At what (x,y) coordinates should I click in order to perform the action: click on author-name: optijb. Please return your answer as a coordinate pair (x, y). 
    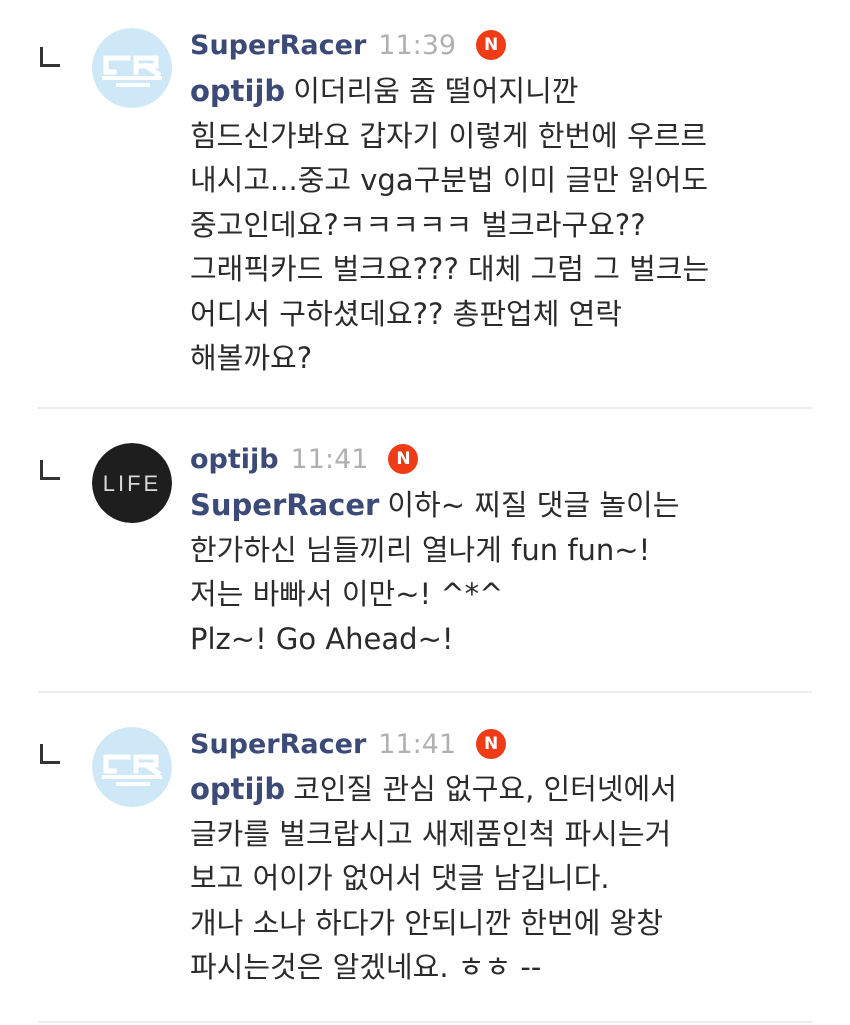
    Looking at the image, I should click on (234, 459).